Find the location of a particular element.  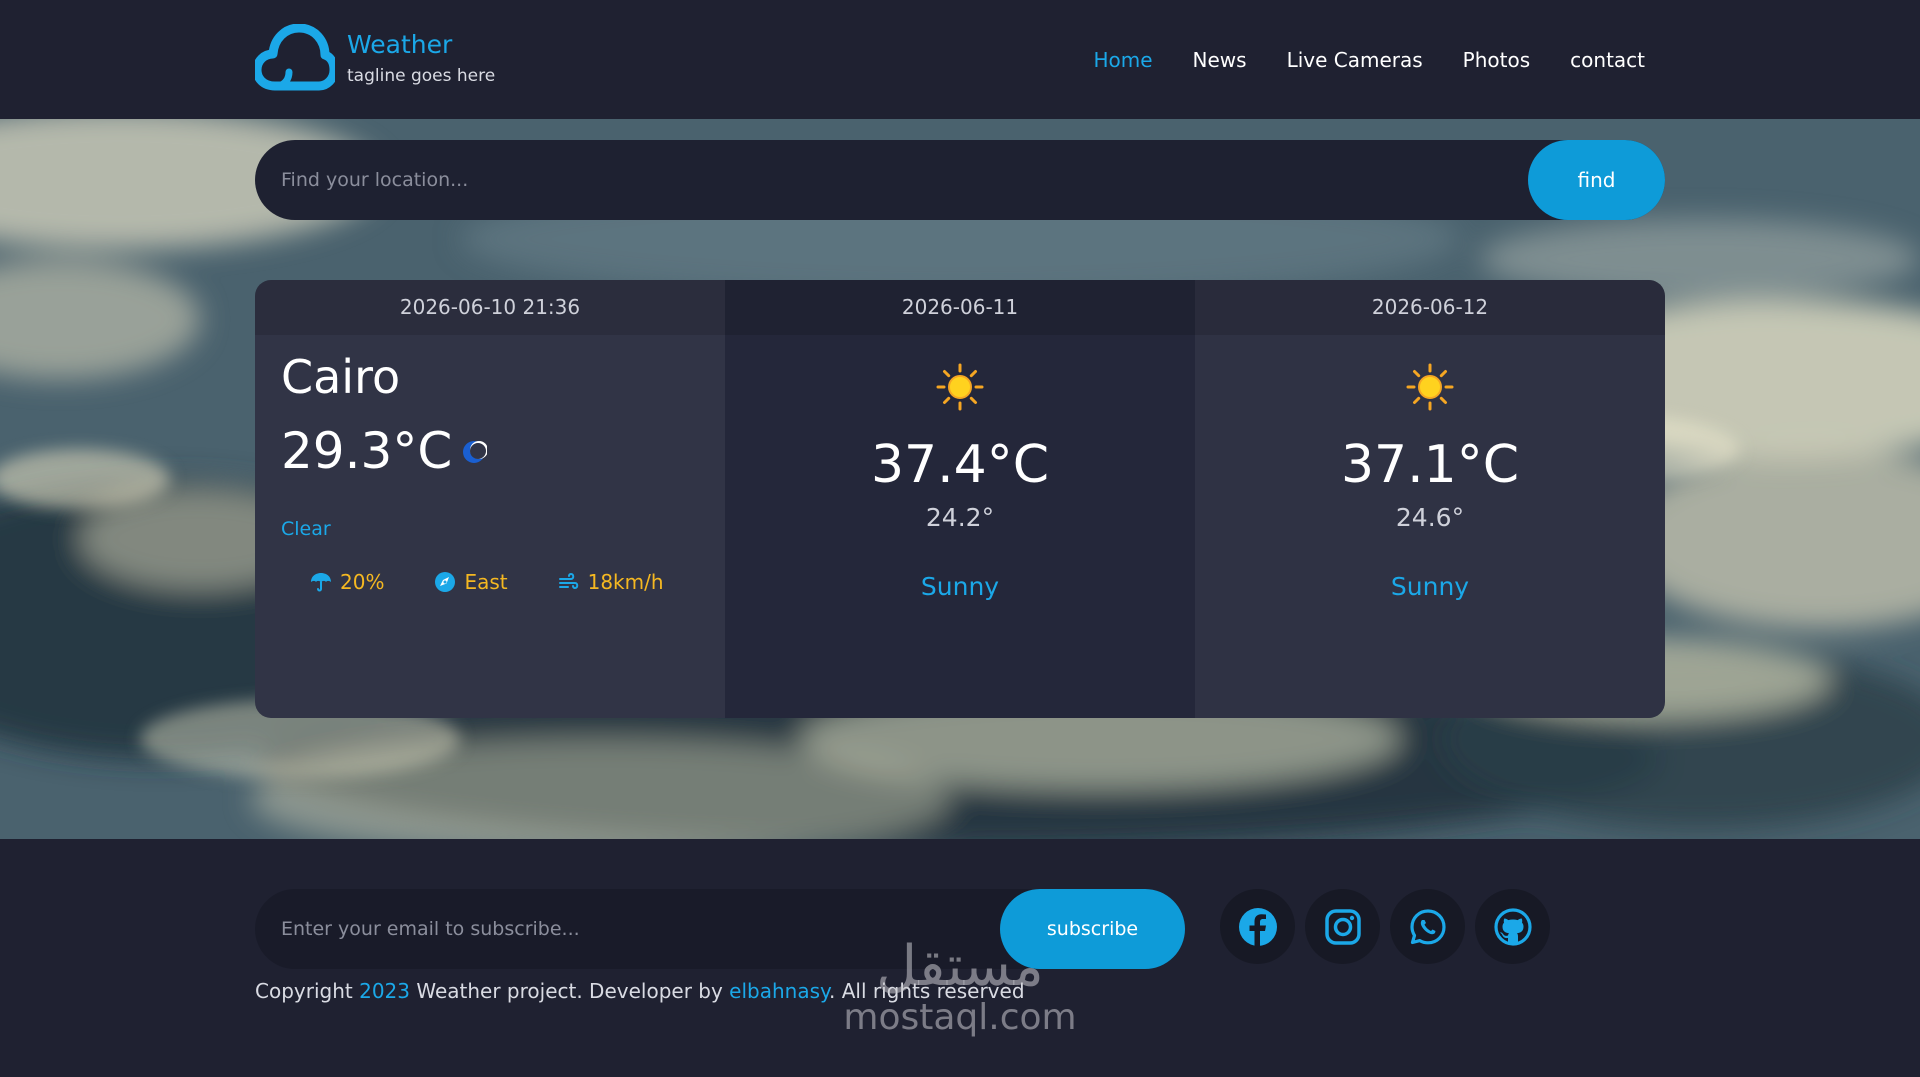

current-condition: Clear is located at coordinates (306, 529).